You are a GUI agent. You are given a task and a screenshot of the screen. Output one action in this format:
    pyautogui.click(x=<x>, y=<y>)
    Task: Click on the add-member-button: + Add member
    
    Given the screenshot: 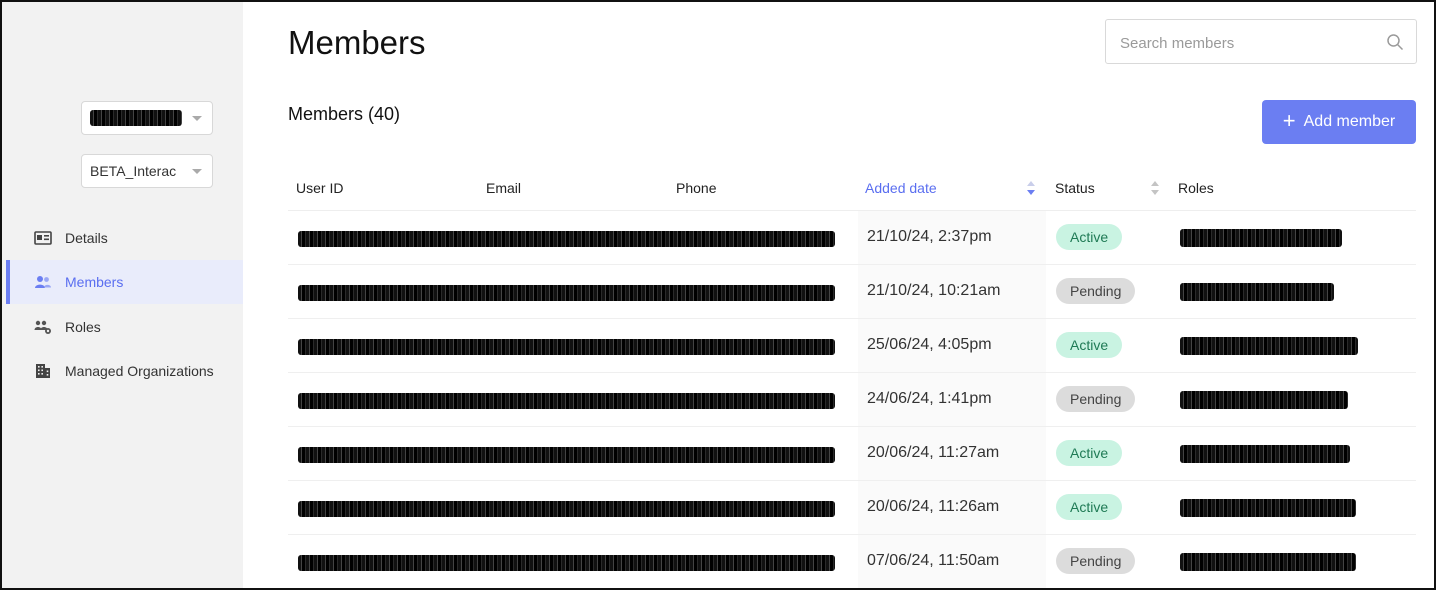 What is the action you would take?
    pyautogui.click(x=1339, y=122)
    